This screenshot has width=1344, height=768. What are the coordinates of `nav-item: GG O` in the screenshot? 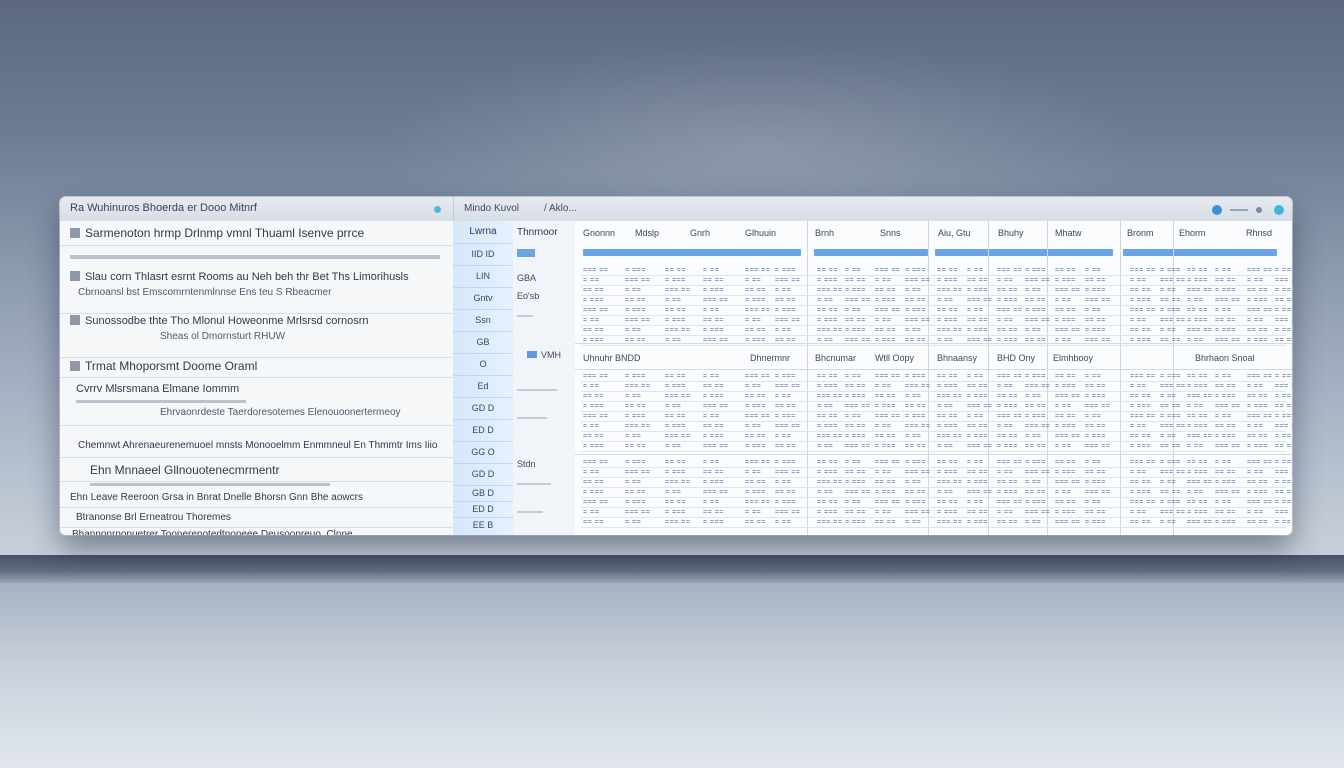 It's located at (483, 452).